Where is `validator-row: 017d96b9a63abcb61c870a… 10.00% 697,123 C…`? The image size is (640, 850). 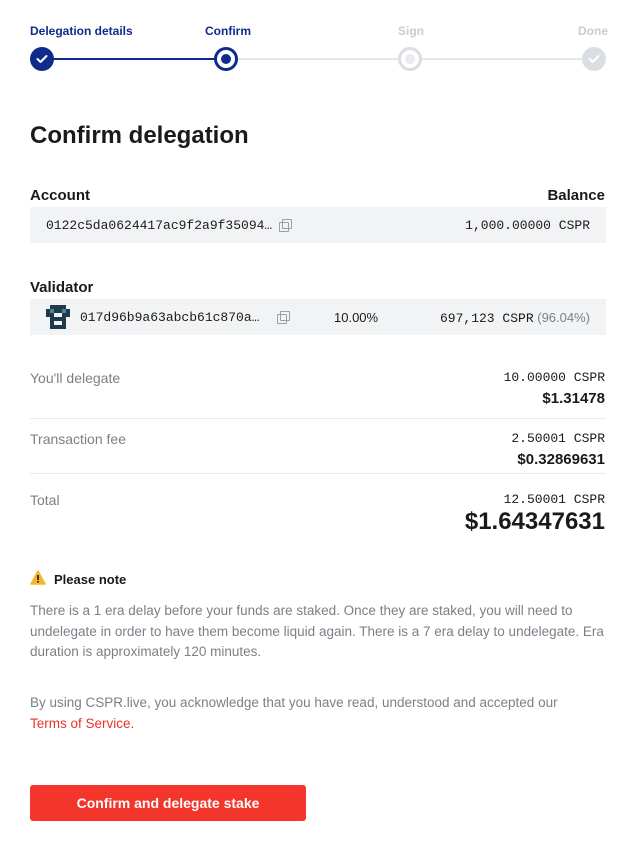 validator-row: 017d96b9a63abcb61c870a… 10.00% 697,123 C… is located at coordinates (318, 317).